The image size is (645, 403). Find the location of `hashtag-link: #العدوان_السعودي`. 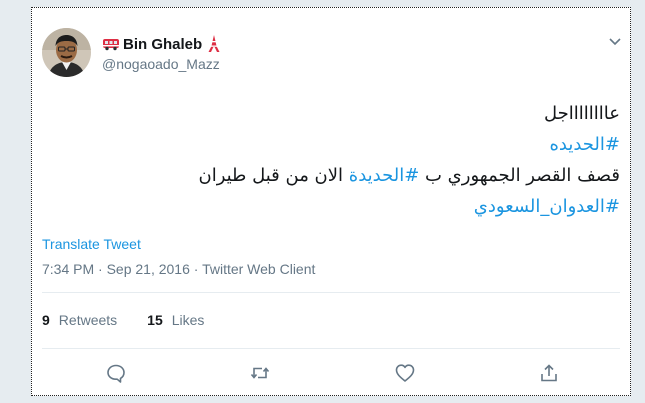

hashtag-link: #العدوان_السعودي is located at coordinates (547, 206).